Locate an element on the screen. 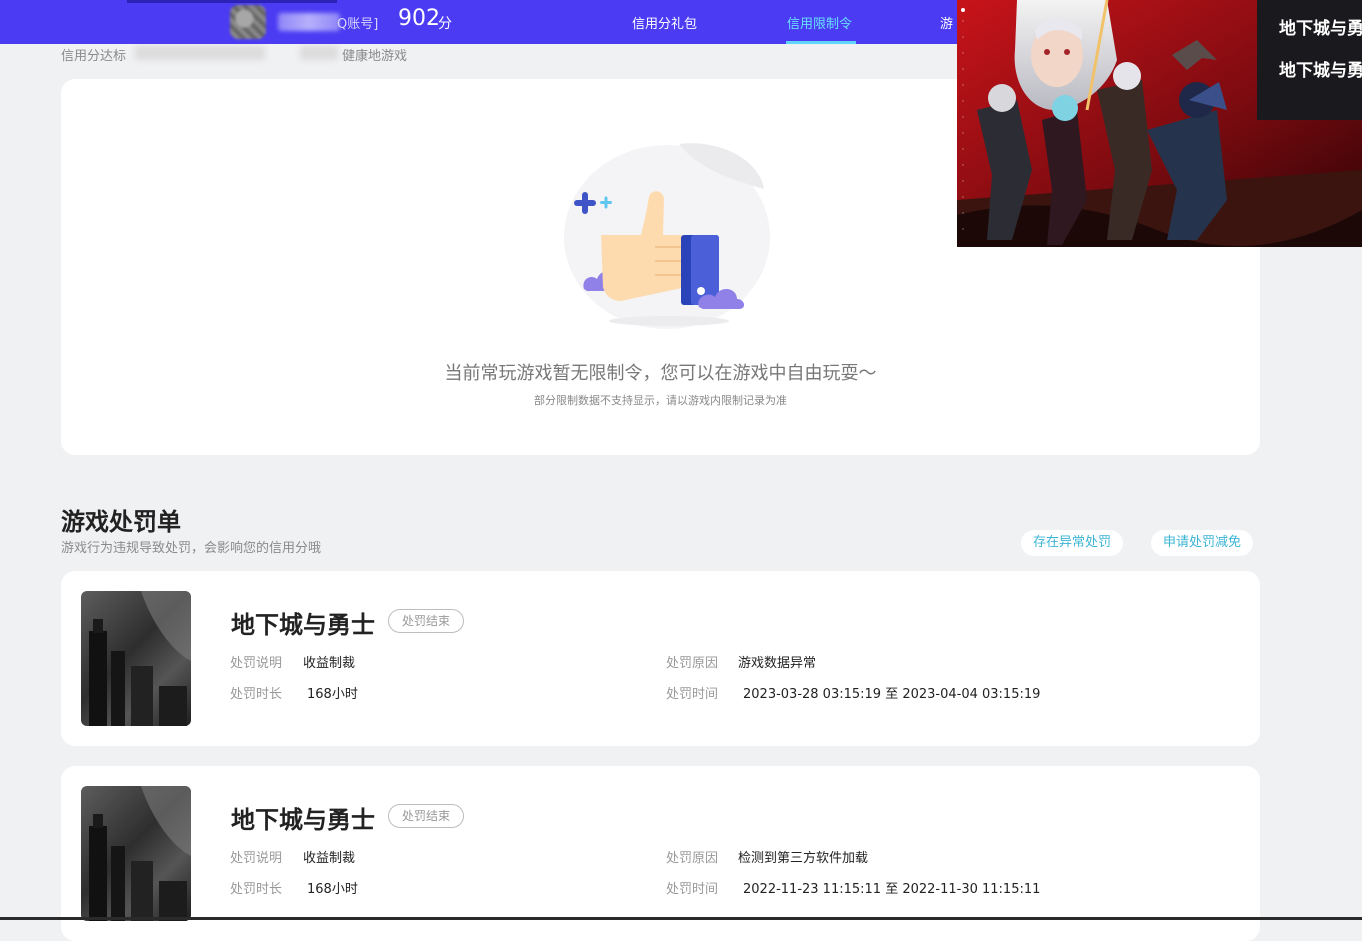 The width and height of the screenshot is (1362, 941). game-logo-text-2: 地下城与勇士 is located at coordinates (1320, 70).